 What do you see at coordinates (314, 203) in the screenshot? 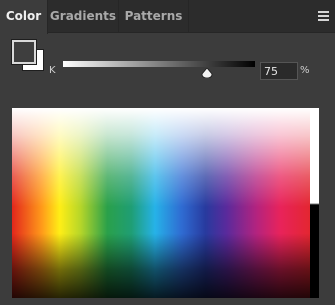
I see `grayscale-ramp` at bounding box center [314, 203].